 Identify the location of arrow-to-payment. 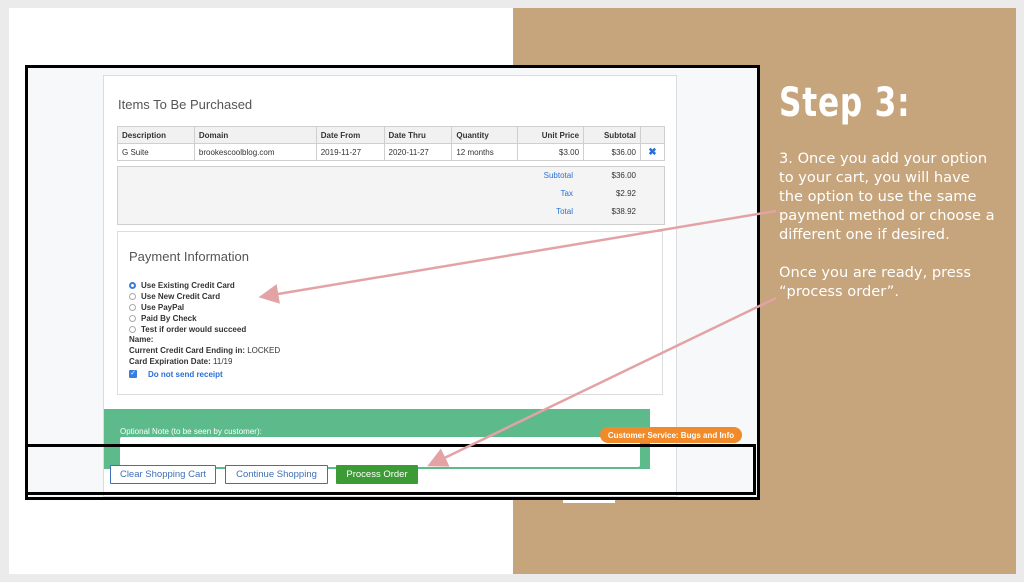
(517, 256).